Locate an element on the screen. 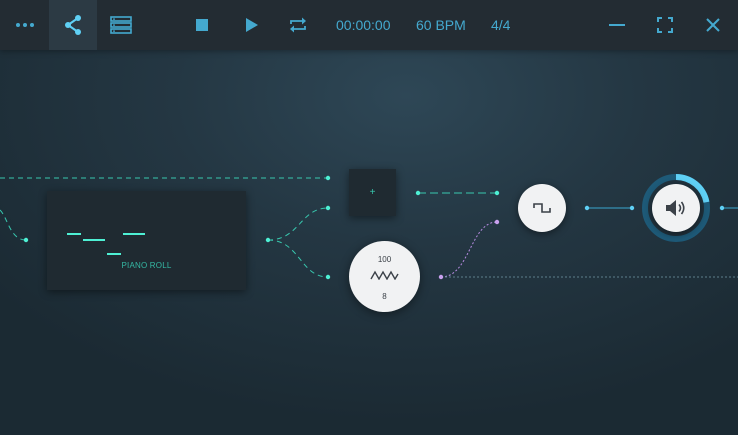  play-icon is located at coordinates (252, 25).